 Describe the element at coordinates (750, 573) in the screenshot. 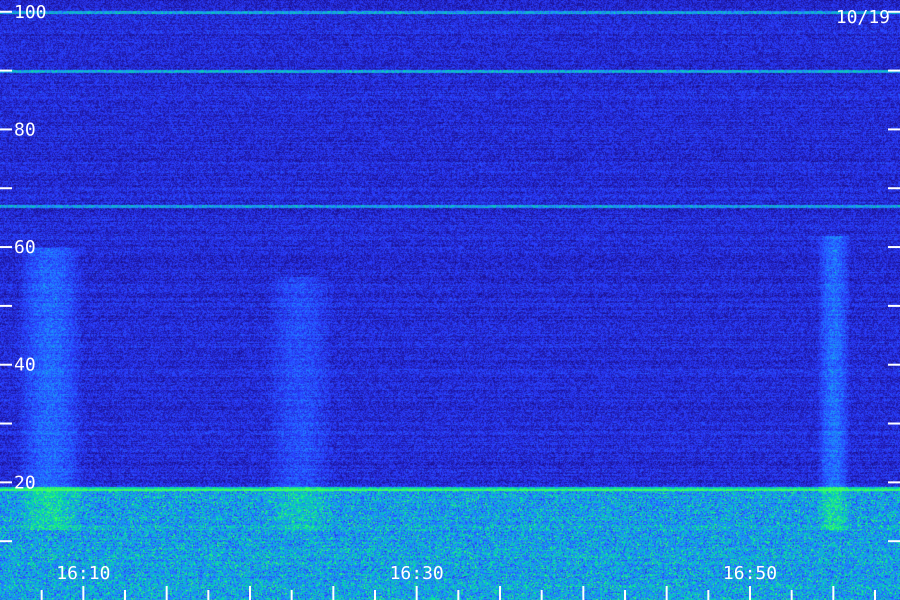

I see `x-tick-label: 16:50` at that location.